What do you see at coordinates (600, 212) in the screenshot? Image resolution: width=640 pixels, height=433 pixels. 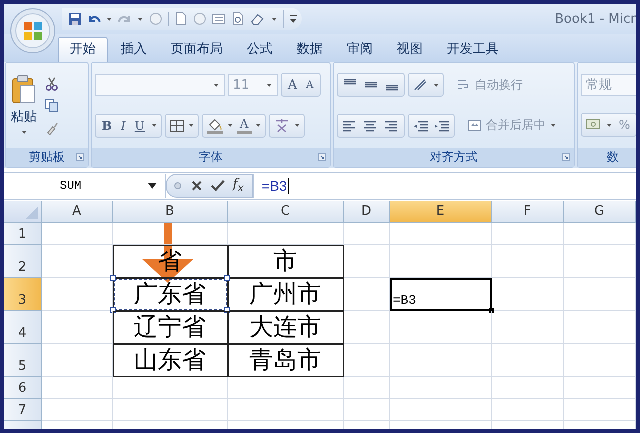 I see `column-header: G` at bounding box center [600, 212].